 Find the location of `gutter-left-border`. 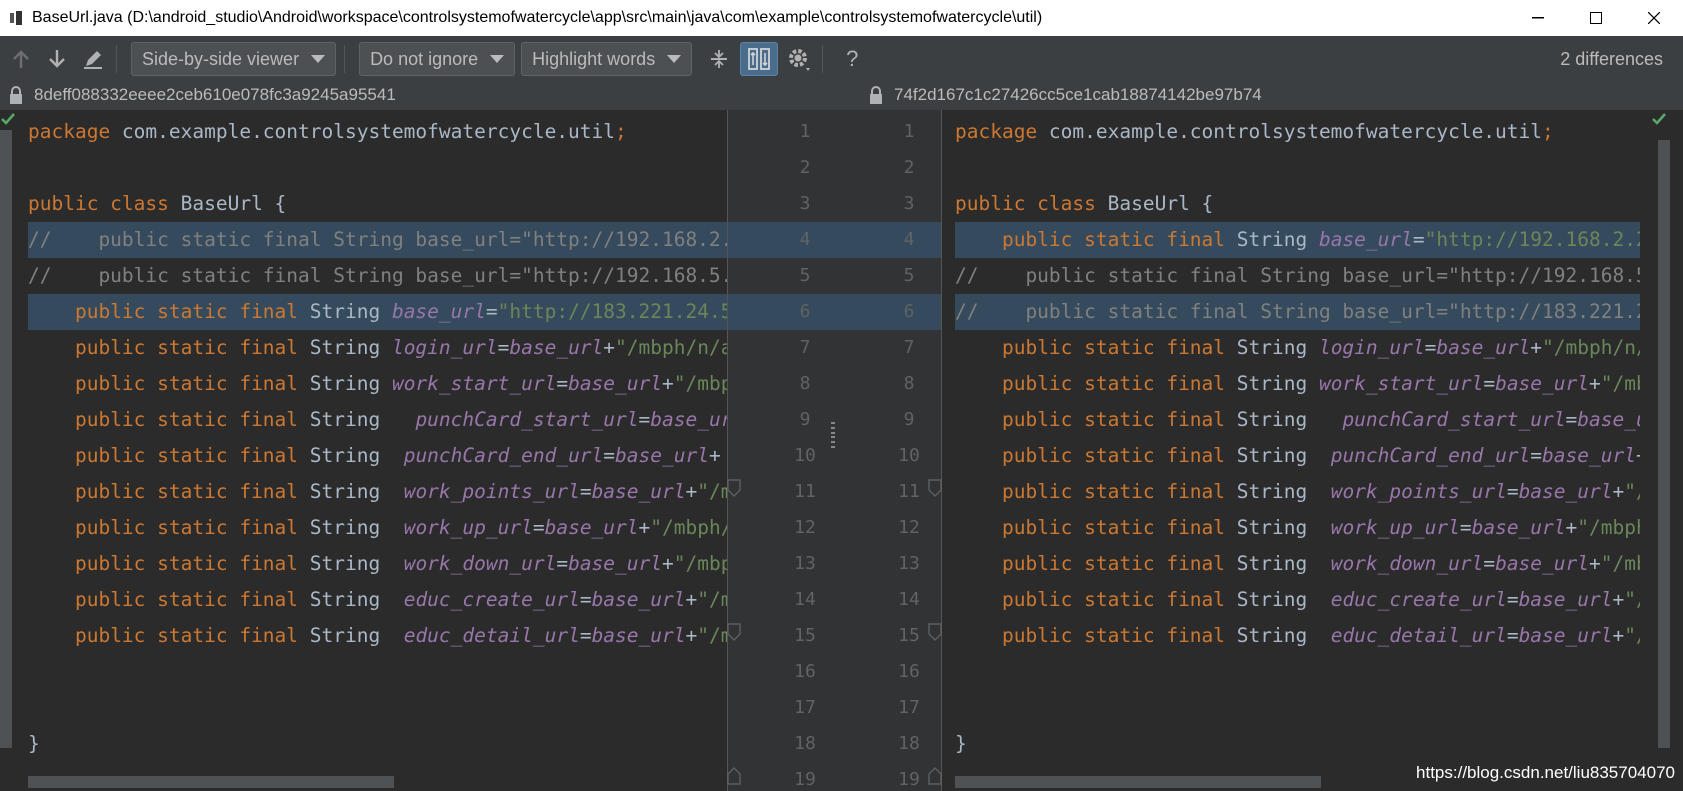

gutter-left-border is located at coordinates (727, 450).